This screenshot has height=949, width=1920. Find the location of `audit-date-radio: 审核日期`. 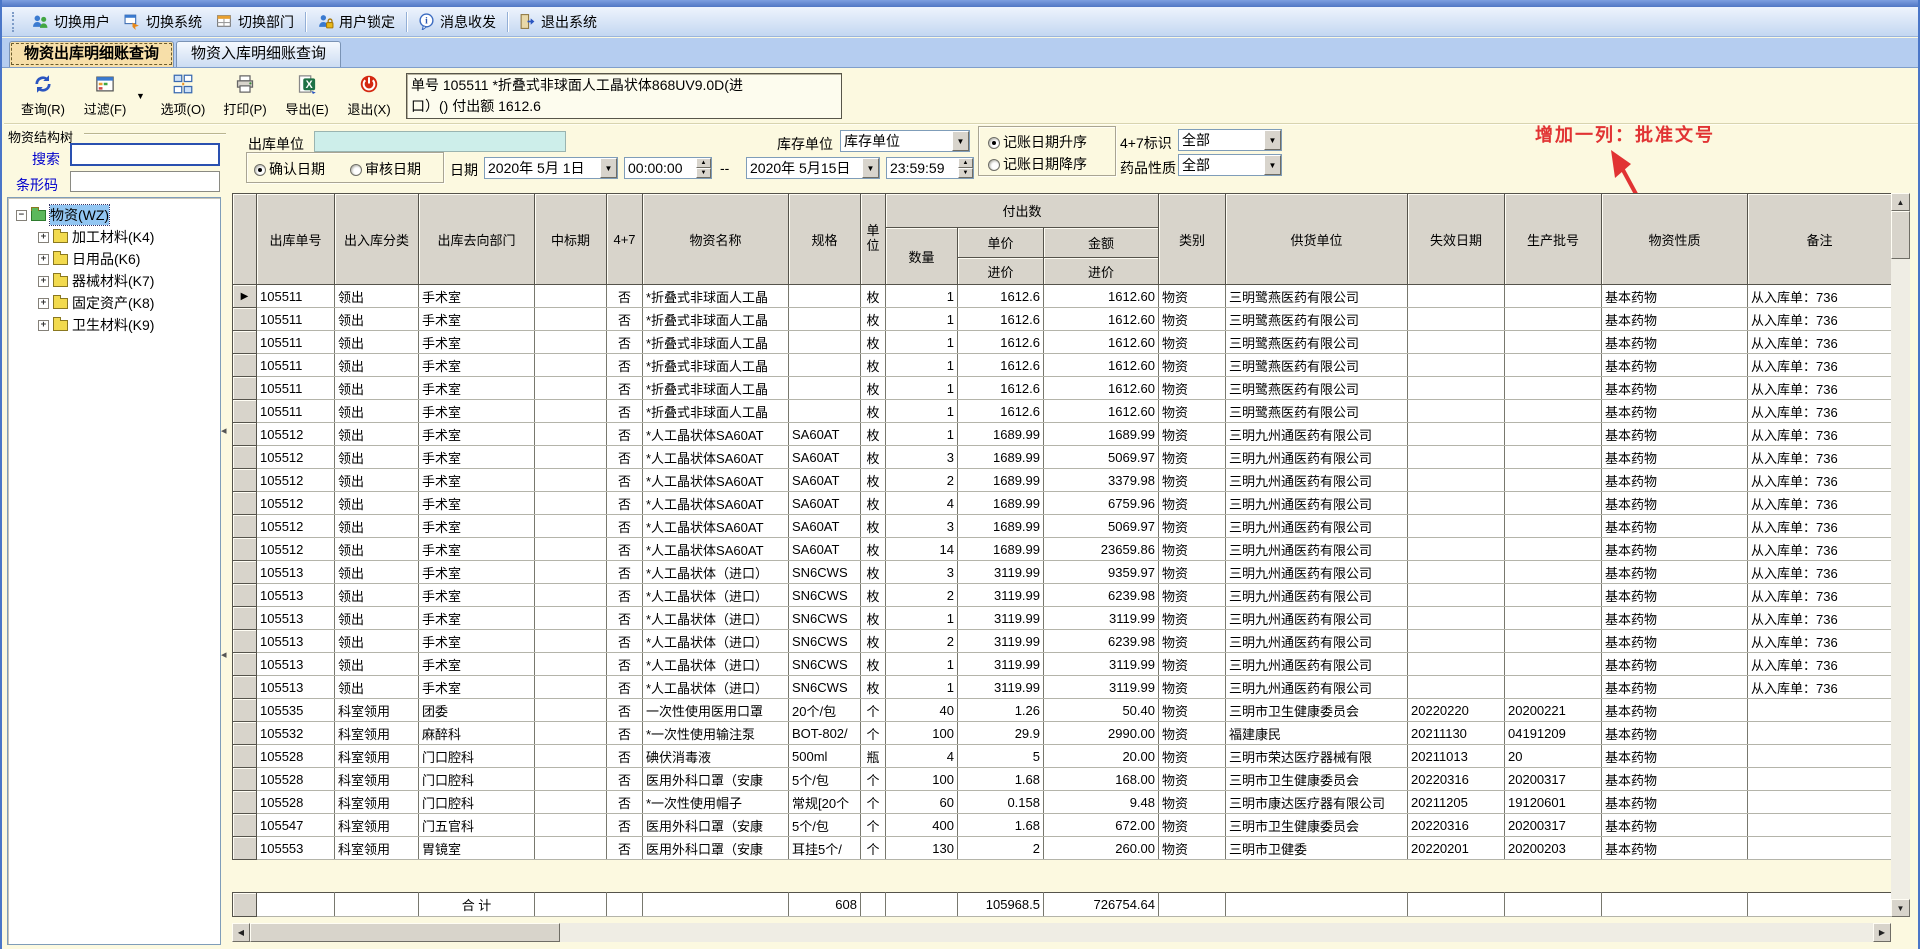

audit-date-radio: 审核日期 is located at coordinates (385, 169).